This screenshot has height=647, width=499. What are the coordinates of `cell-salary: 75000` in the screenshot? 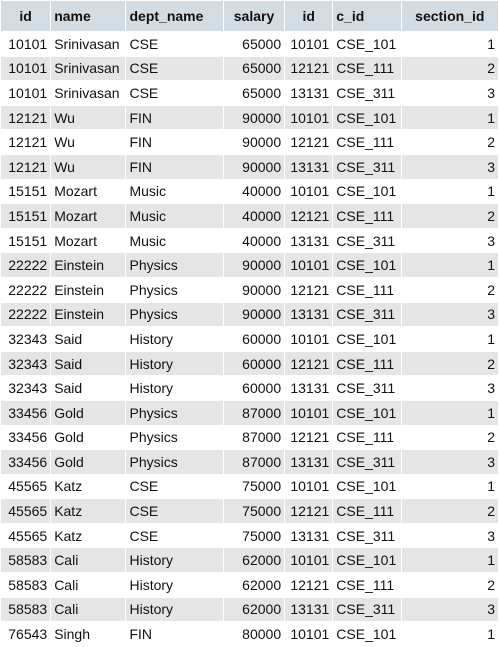 It's located at (254, 535).